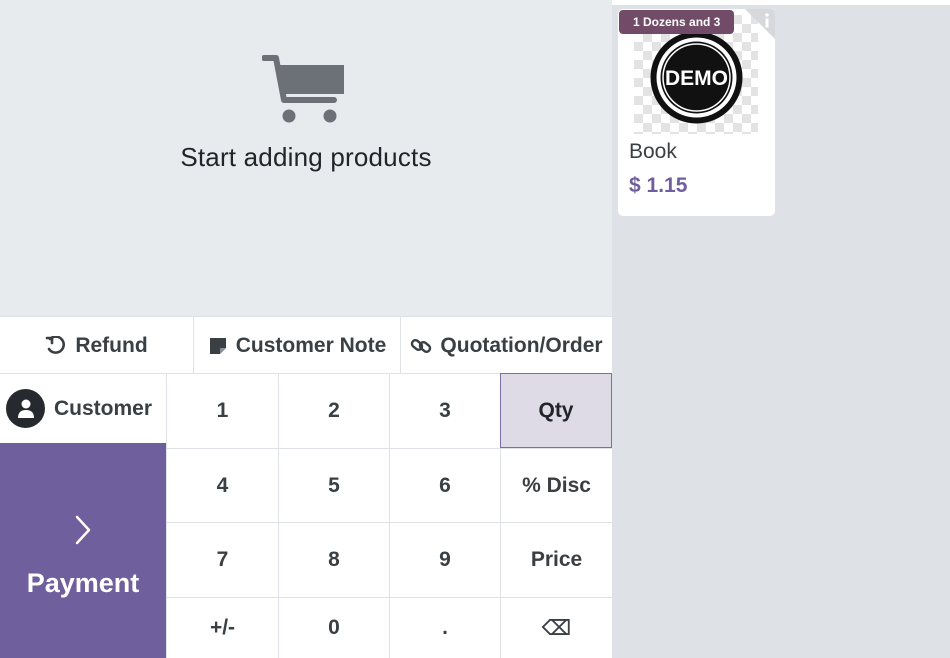 The image size is (950, 658). I want to click on discount-mode-button: % Disc, so click(556, 485).